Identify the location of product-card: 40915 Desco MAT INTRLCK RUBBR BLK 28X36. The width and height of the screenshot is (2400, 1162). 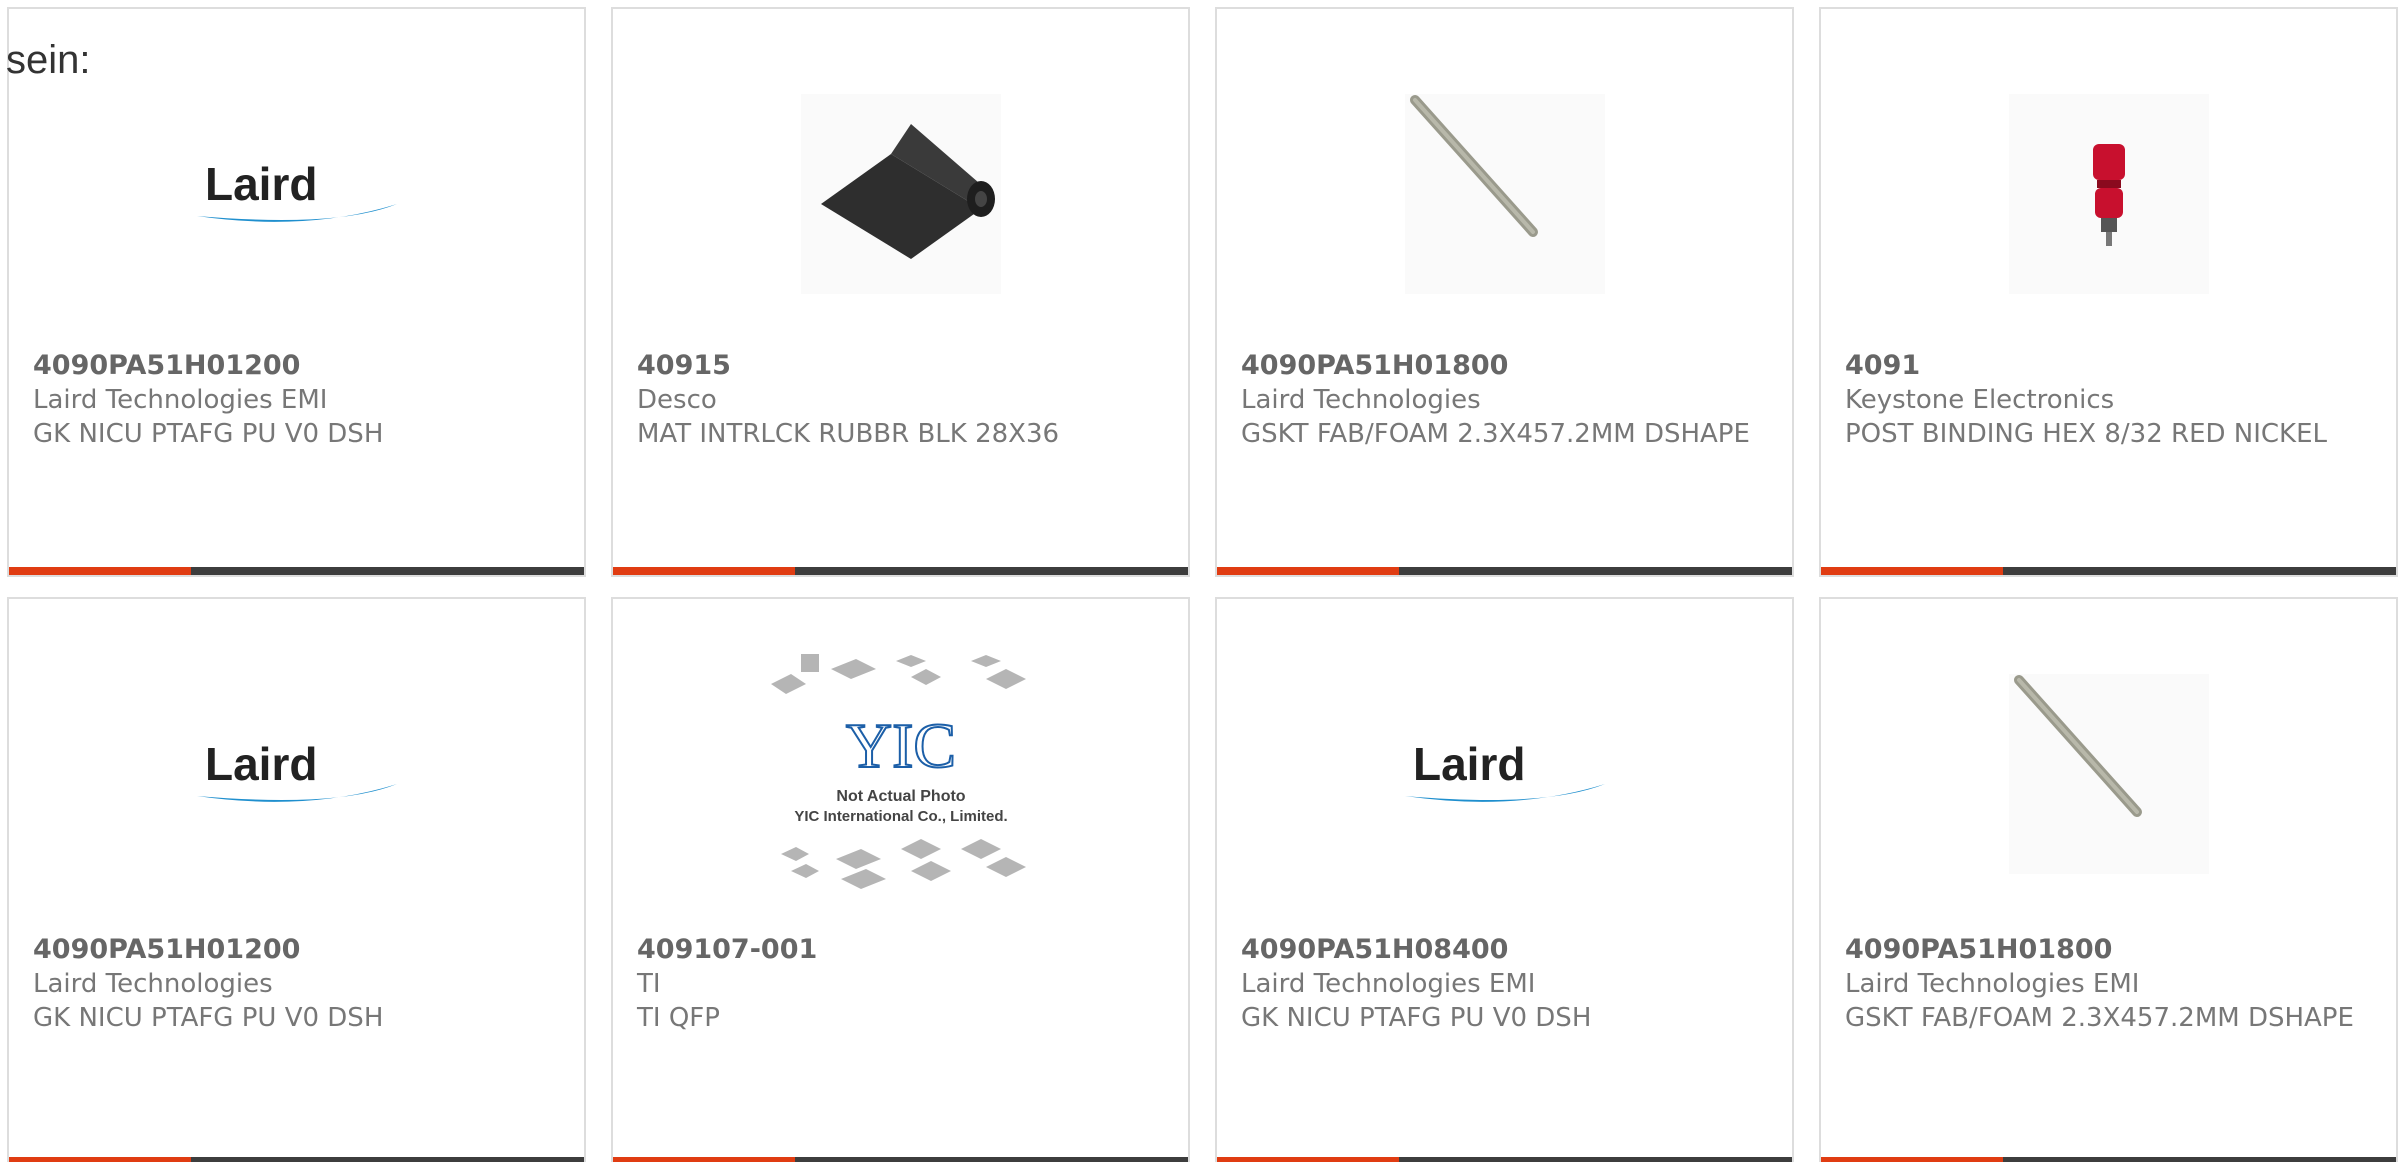
(900, 292).